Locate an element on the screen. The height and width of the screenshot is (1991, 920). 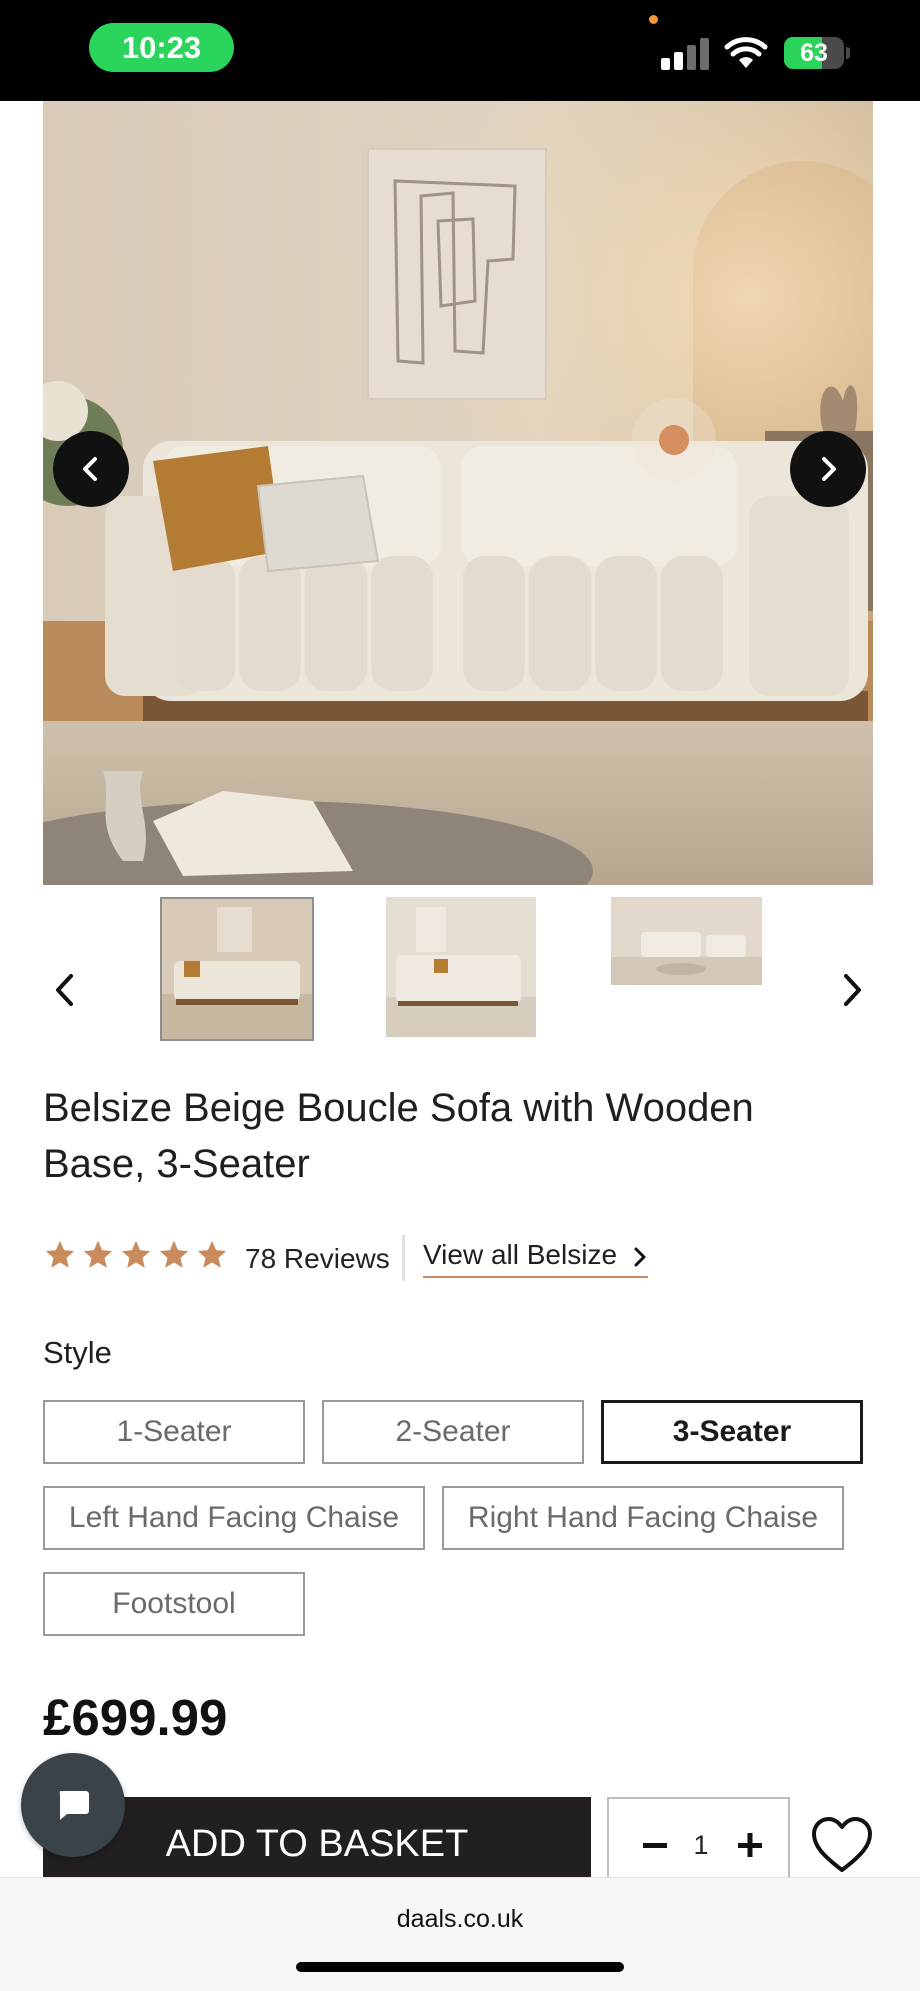
style-option-1-seater: 1-Seater is located at coordinates (174, 1432).